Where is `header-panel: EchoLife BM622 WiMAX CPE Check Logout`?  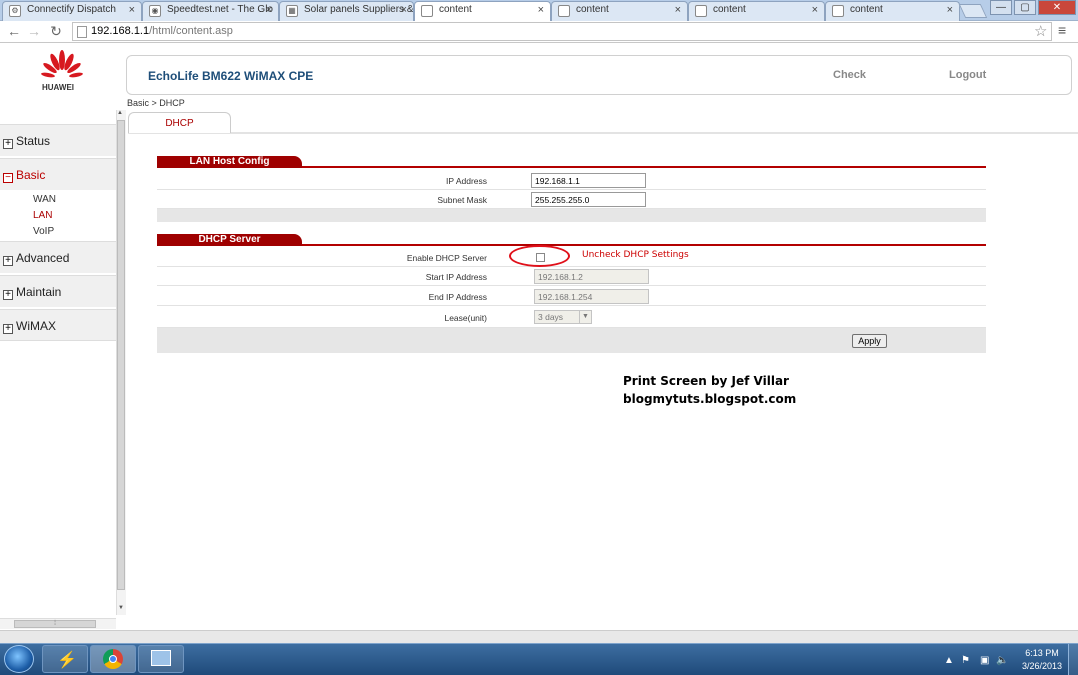
header-panel: EchoLife BM622 WiMAX CPE Check Logout is located at coordinates (599, 75).